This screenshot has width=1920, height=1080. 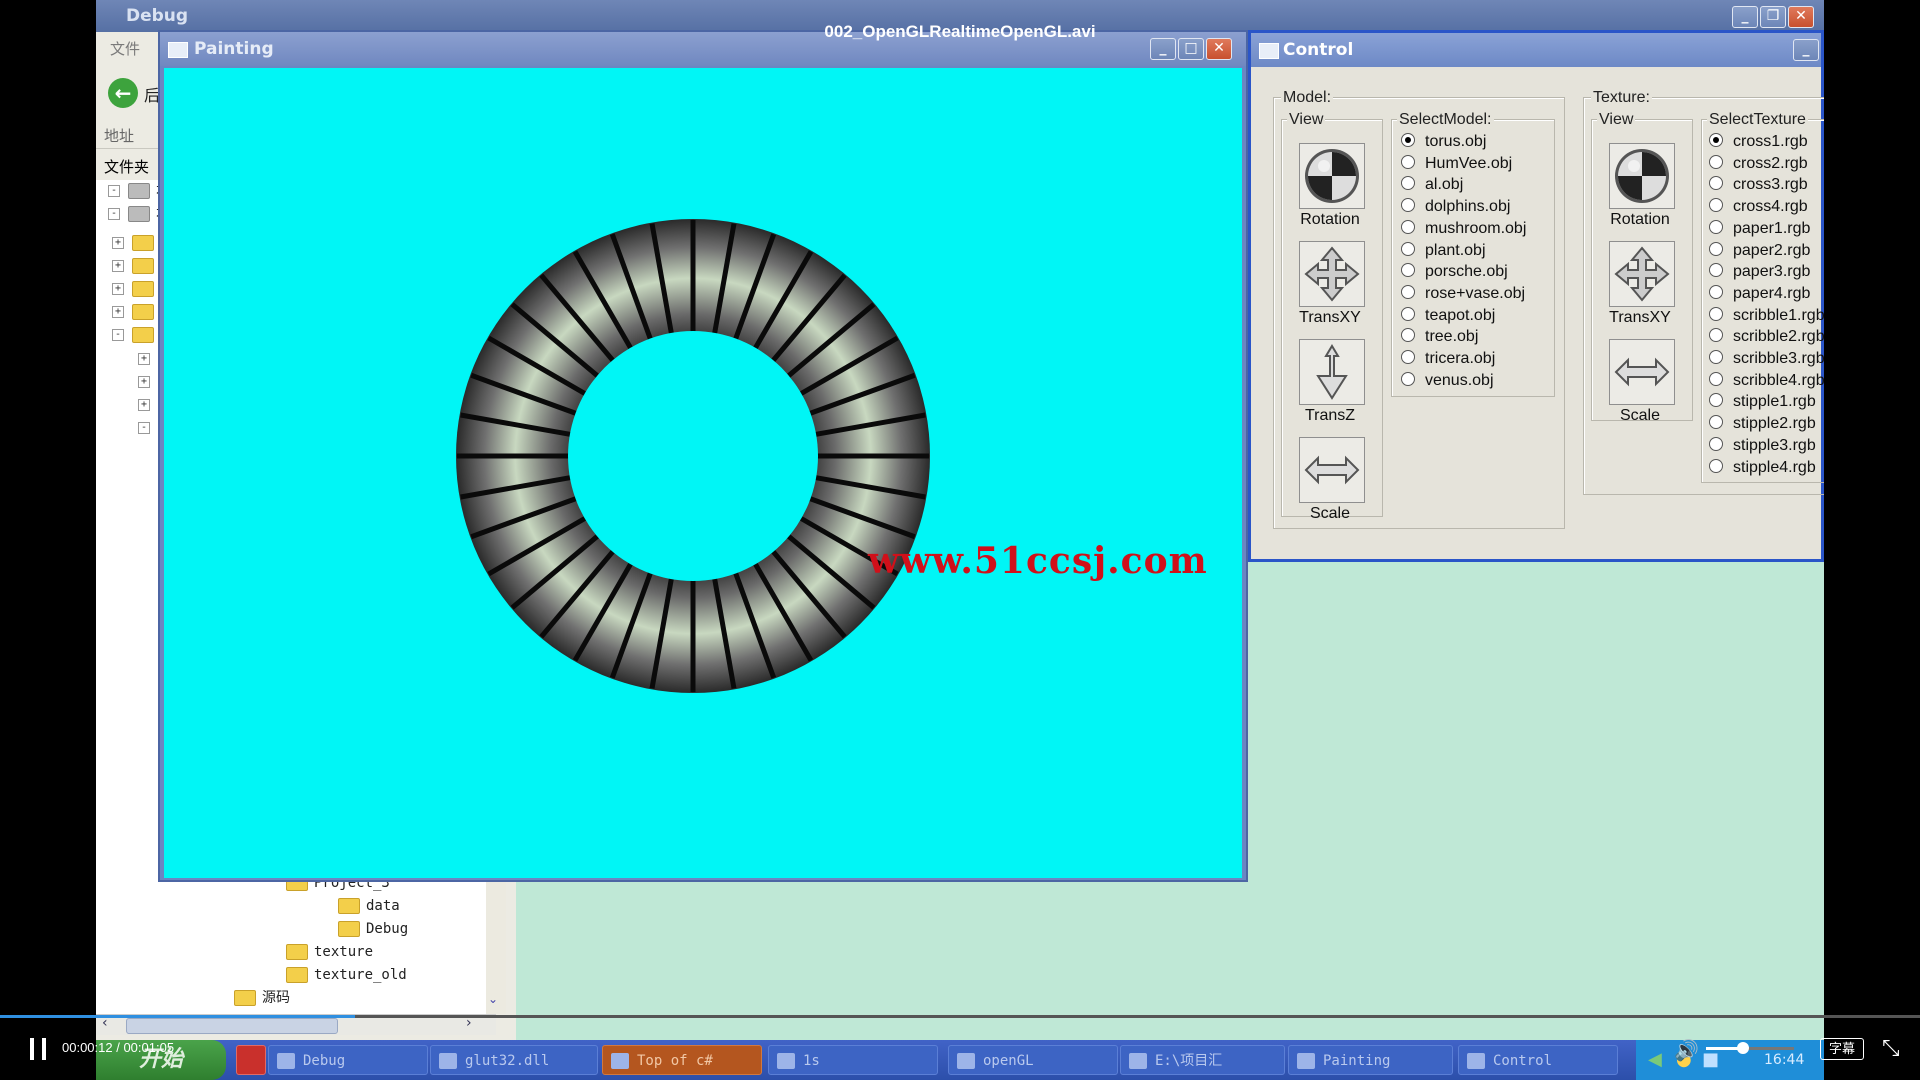 I want to click on texture-option: paper1.rgb, so click(x=1759, y=230).